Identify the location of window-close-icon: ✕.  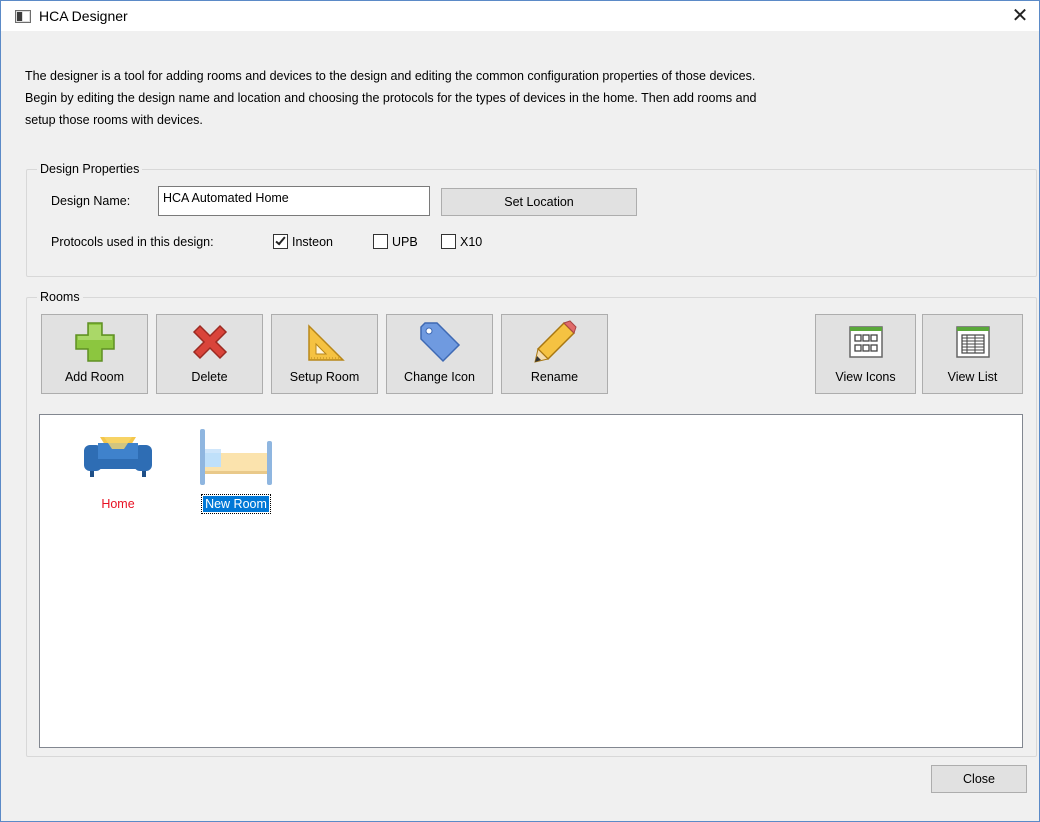
(1020, 16).